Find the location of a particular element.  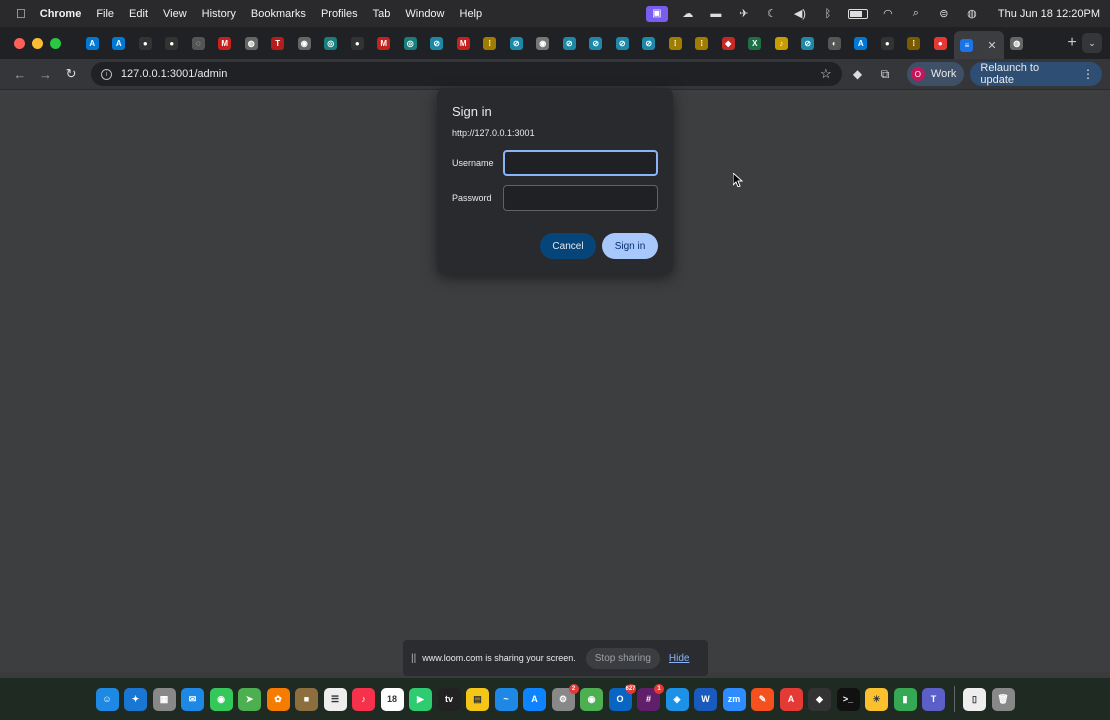

slack-icon: #1 is located at coordinates (650, 697).